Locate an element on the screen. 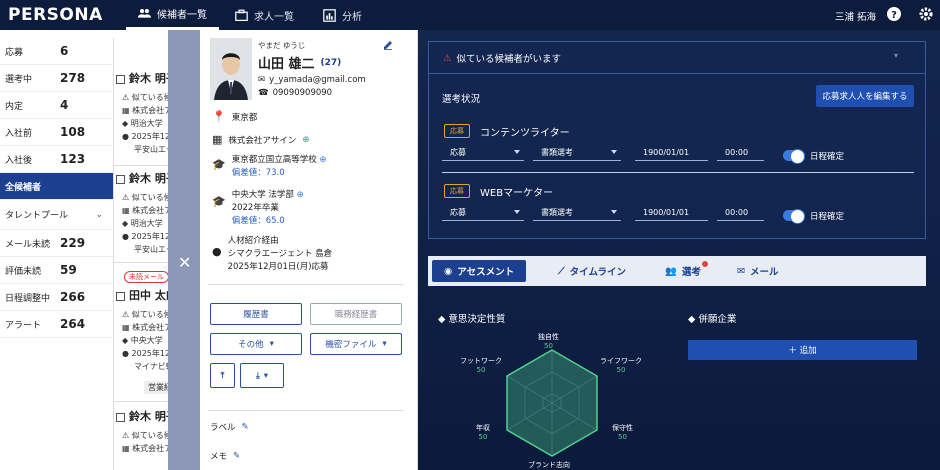  chevron-down-icon: ▾ is located at coordinates (896, 55).